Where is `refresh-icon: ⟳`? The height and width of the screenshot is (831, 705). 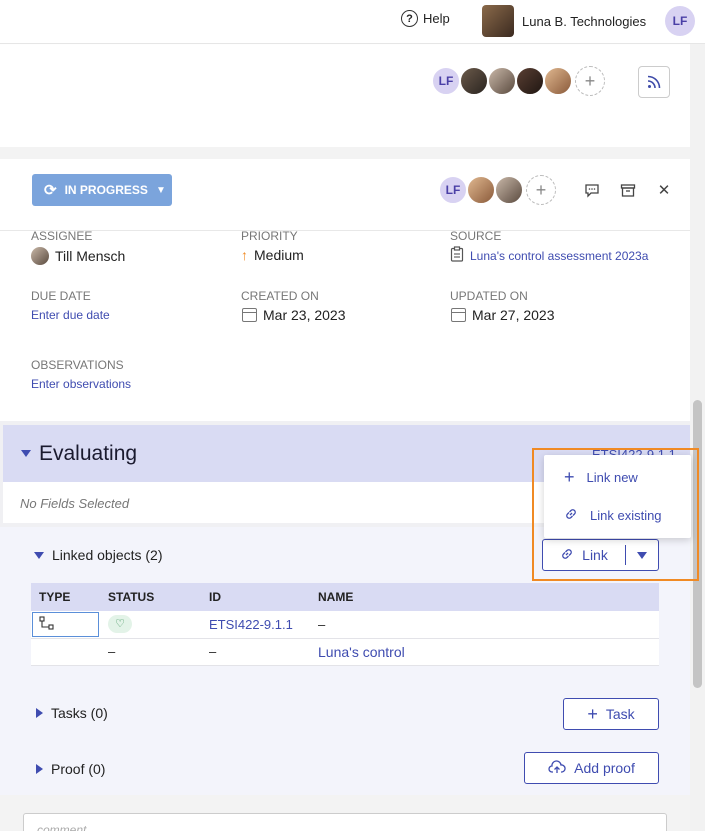
refresh-icon: ⟳ is located at coordinates (50, 190).